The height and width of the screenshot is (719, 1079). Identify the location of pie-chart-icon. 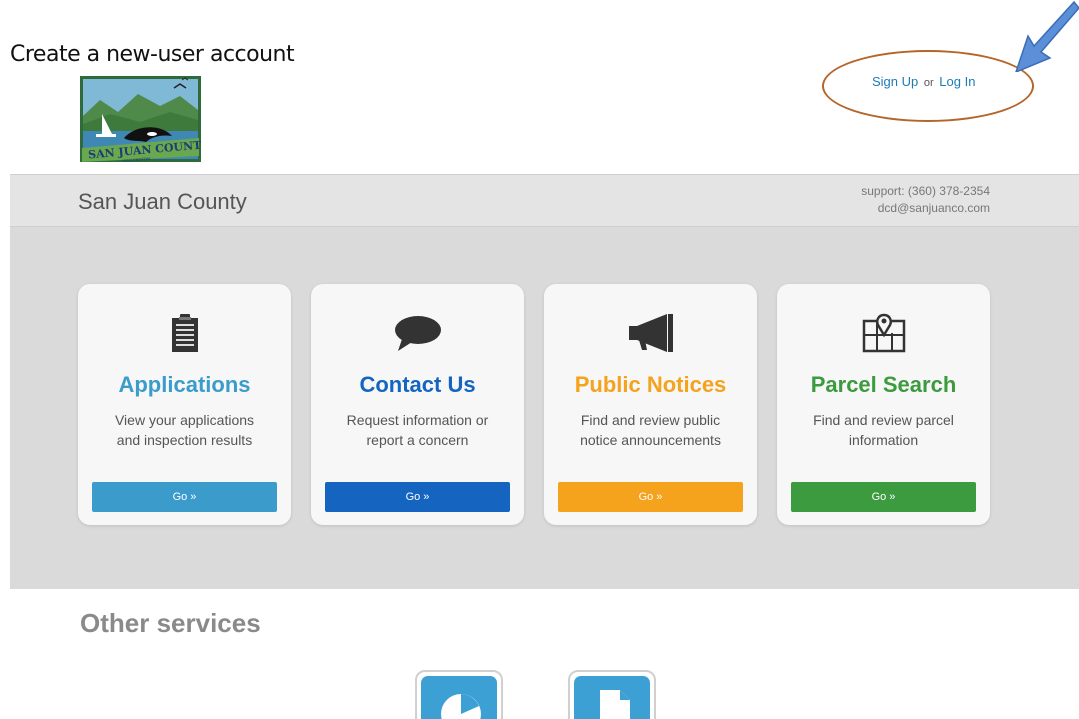
(459, 697).